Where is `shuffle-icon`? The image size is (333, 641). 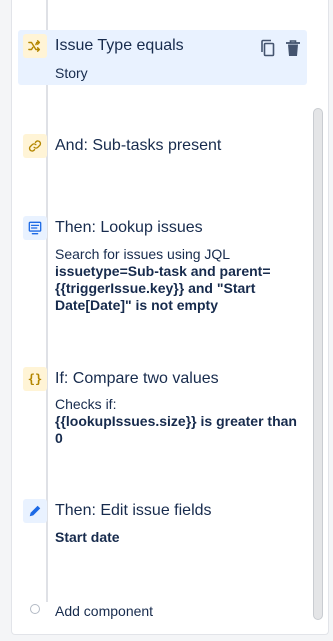 shuffle-icon is located at coordinates (35, 46).